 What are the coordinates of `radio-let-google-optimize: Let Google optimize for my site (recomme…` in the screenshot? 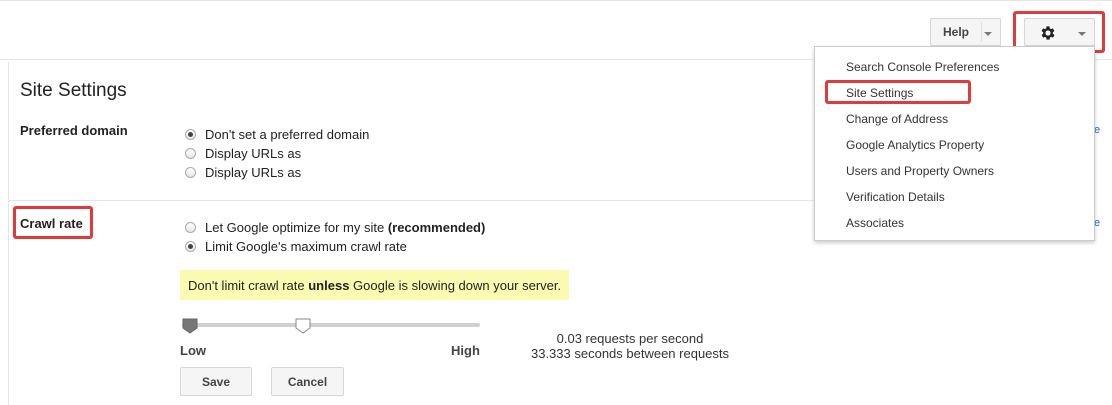 It's located at (335, 227).